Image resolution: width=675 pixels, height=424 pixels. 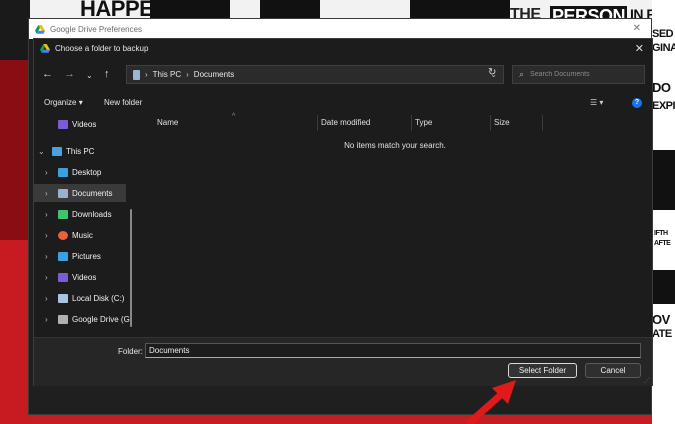 What do you see at coordinates (663, 34) in the screenshot?
I see `wallpaper-text: SED` at bounding box center [663, 34].